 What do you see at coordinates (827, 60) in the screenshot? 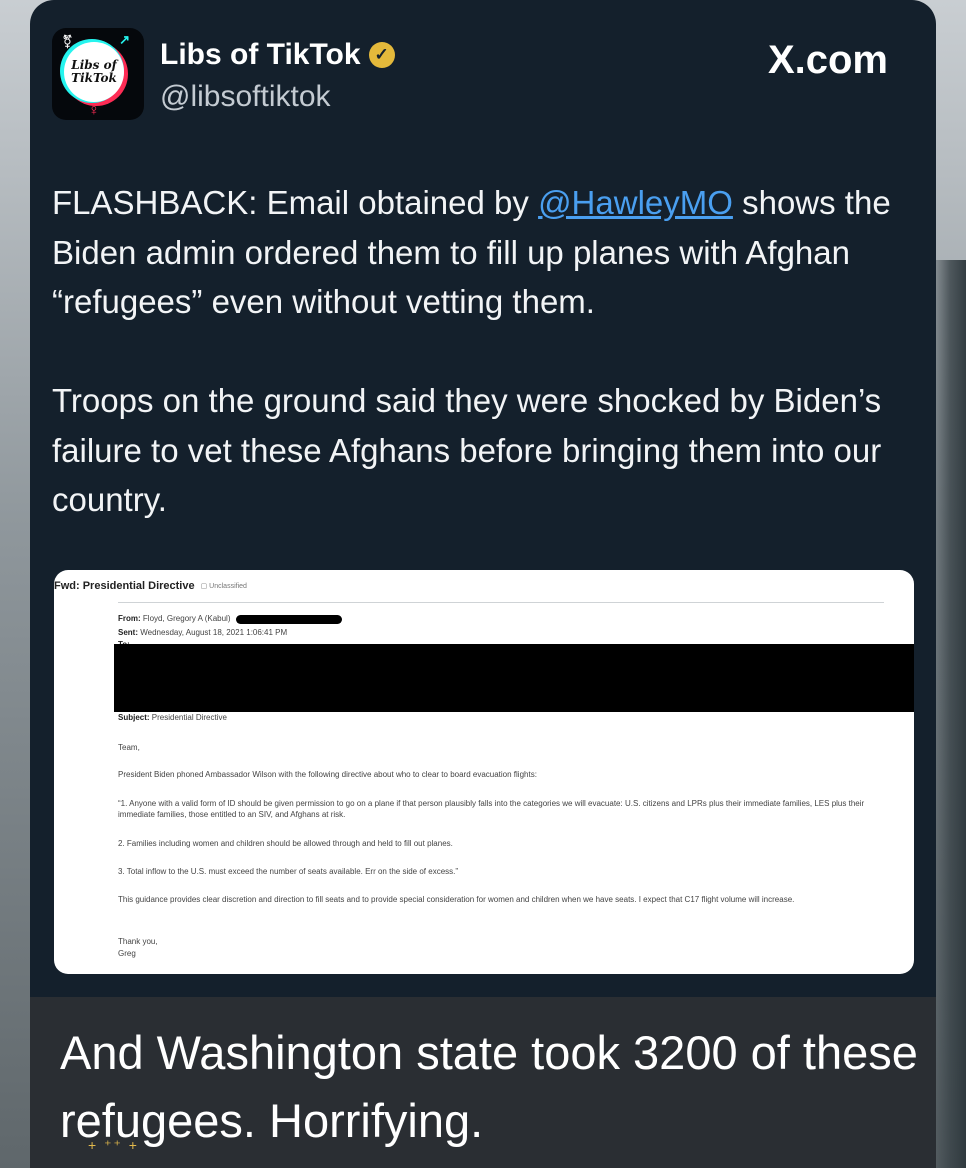
I see `x-brand-logo: X.com` at bounding box center [827, 60].